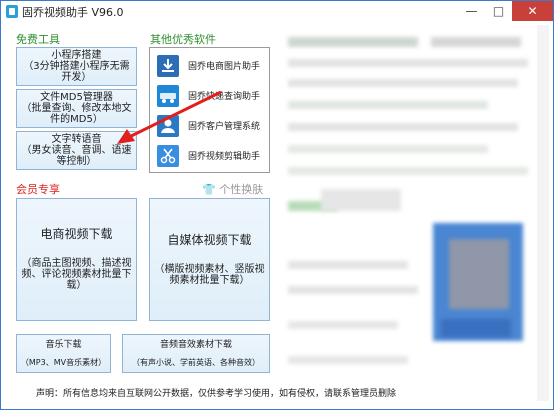 This screenshot has width=554, height=410. Describe the element at coordinates (196, 353) in the screenshot. I see `audio-material-download-button: 音频音效素材下载 （有声小说、学前英语、各种音效）` at that location.